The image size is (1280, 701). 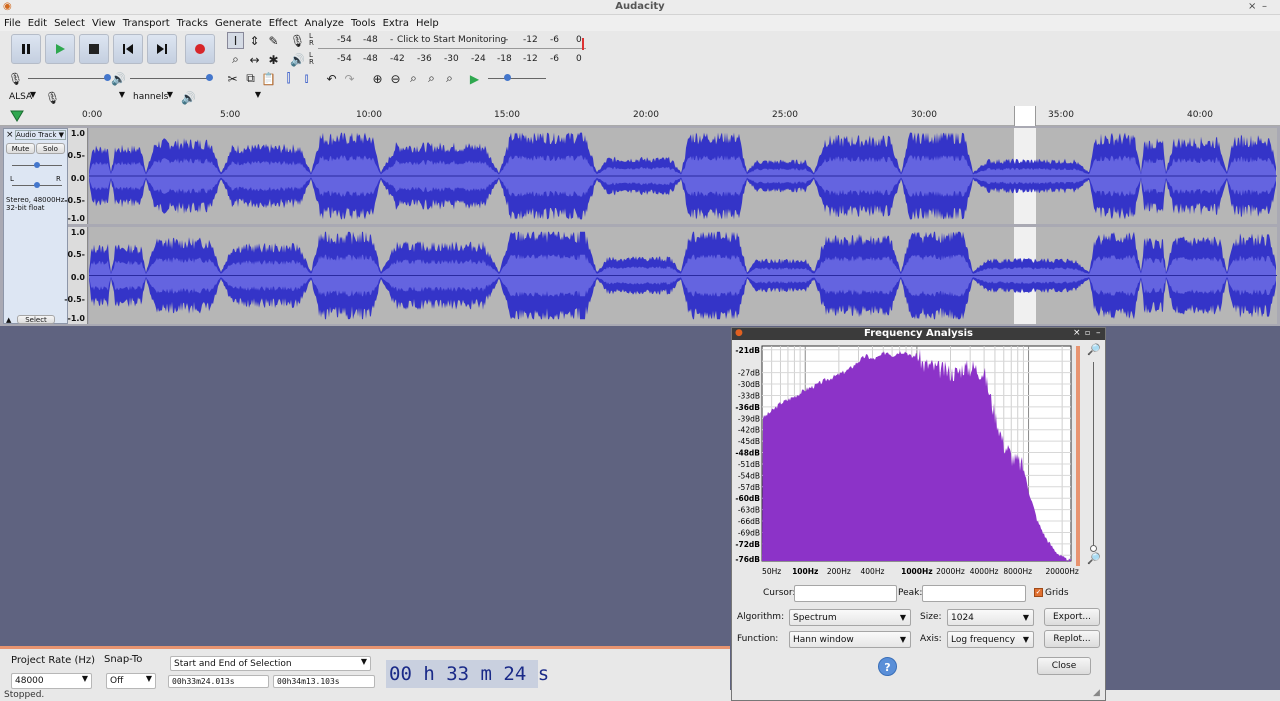 What do you see at coordinates (850, 639) in the screenshot?
I see `function-select: Hann window ▼` at bounding box center [850, 639].